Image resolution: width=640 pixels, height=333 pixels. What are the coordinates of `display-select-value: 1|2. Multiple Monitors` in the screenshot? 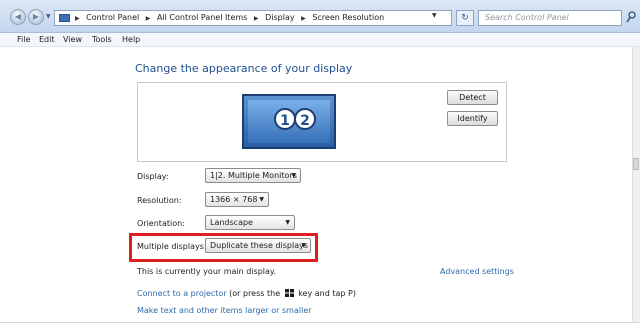 It's located at (253, 175).